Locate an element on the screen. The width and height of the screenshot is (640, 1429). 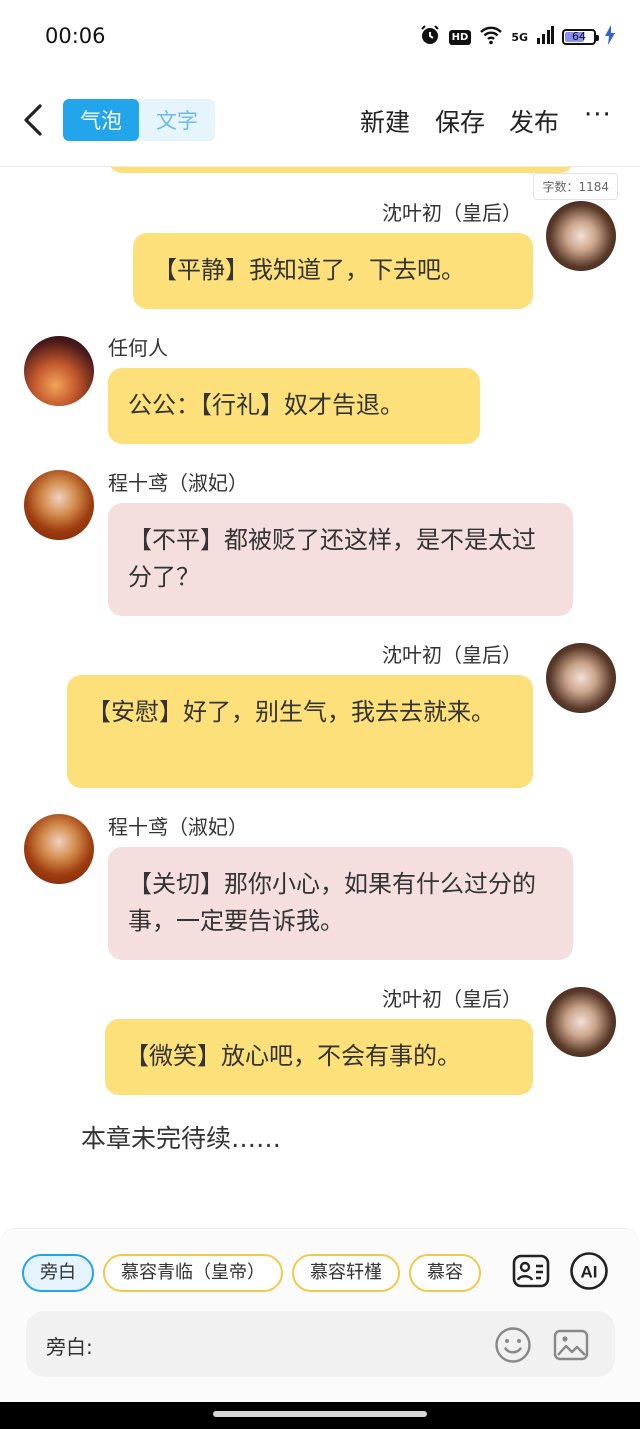
ai-button: AI is located at coordinates (589, 1271).